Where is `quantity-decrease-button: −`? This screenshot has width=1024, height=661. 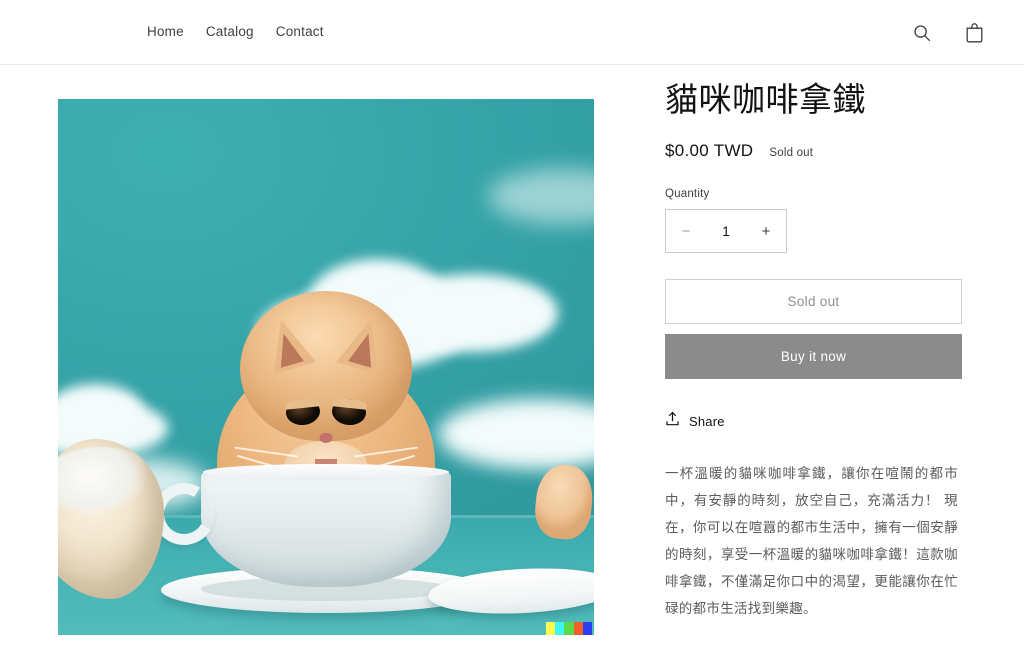
quantity-decrease-button: − is located at coordinates (686, 231).